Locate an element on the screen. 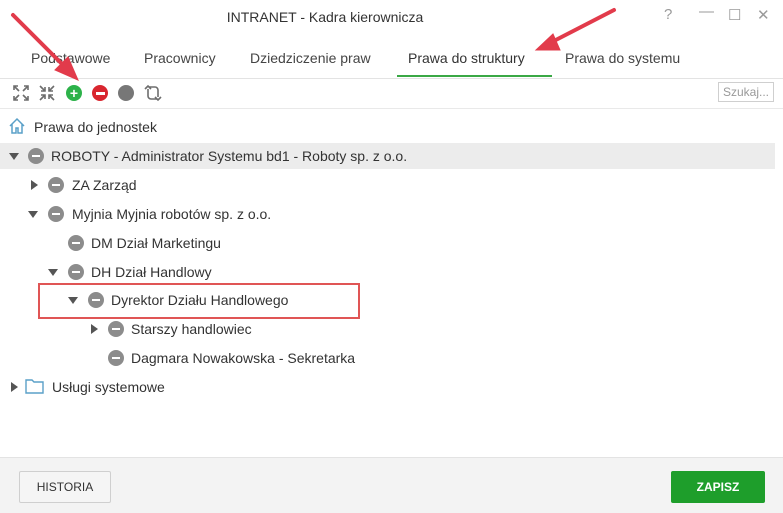 The height and width of the screenshot is (513, 783). tree-node-dh: DH Dział Handlowy is located at coordinates (387, 272).